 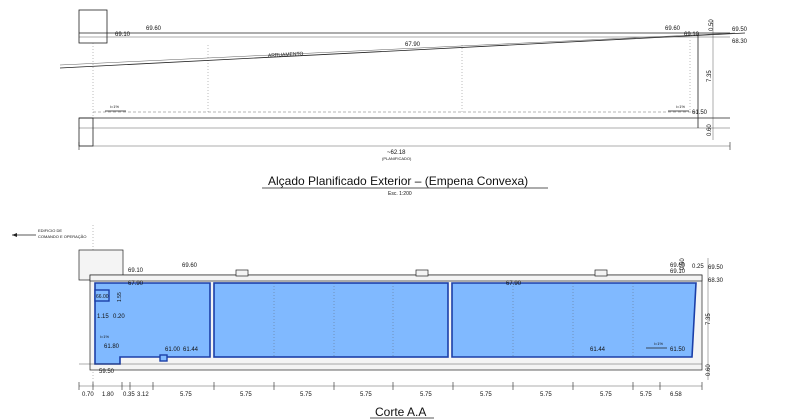 What do you see at coordinates (191, 350) in the screenshot?
I see `section-level-6144-left: 61.44` at bounding box center [191, 350].